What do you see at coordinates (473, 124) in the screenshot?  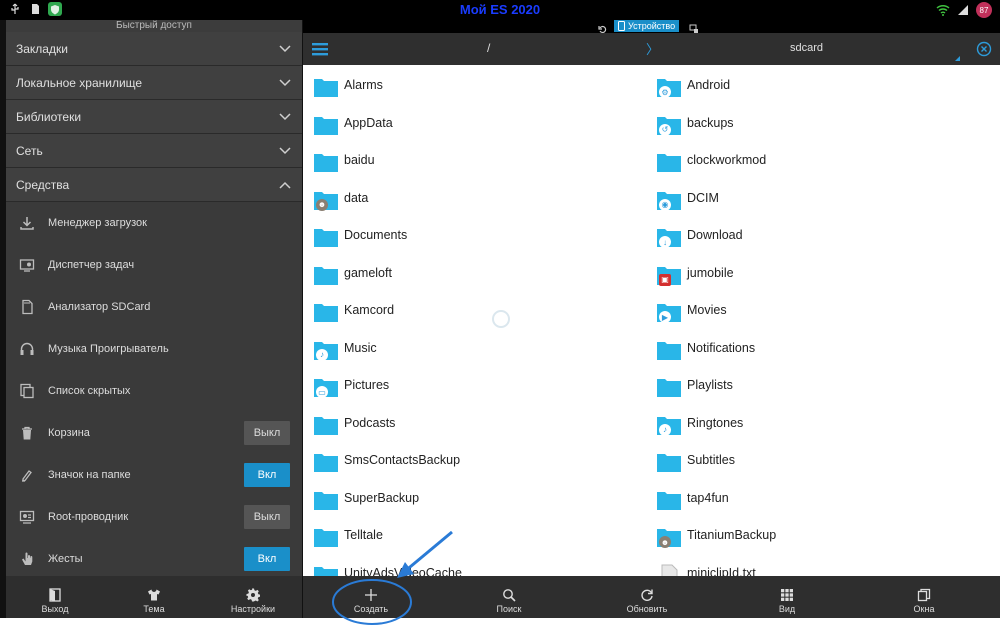 I see `file-item: AppData` at bounding box center [473, 124].